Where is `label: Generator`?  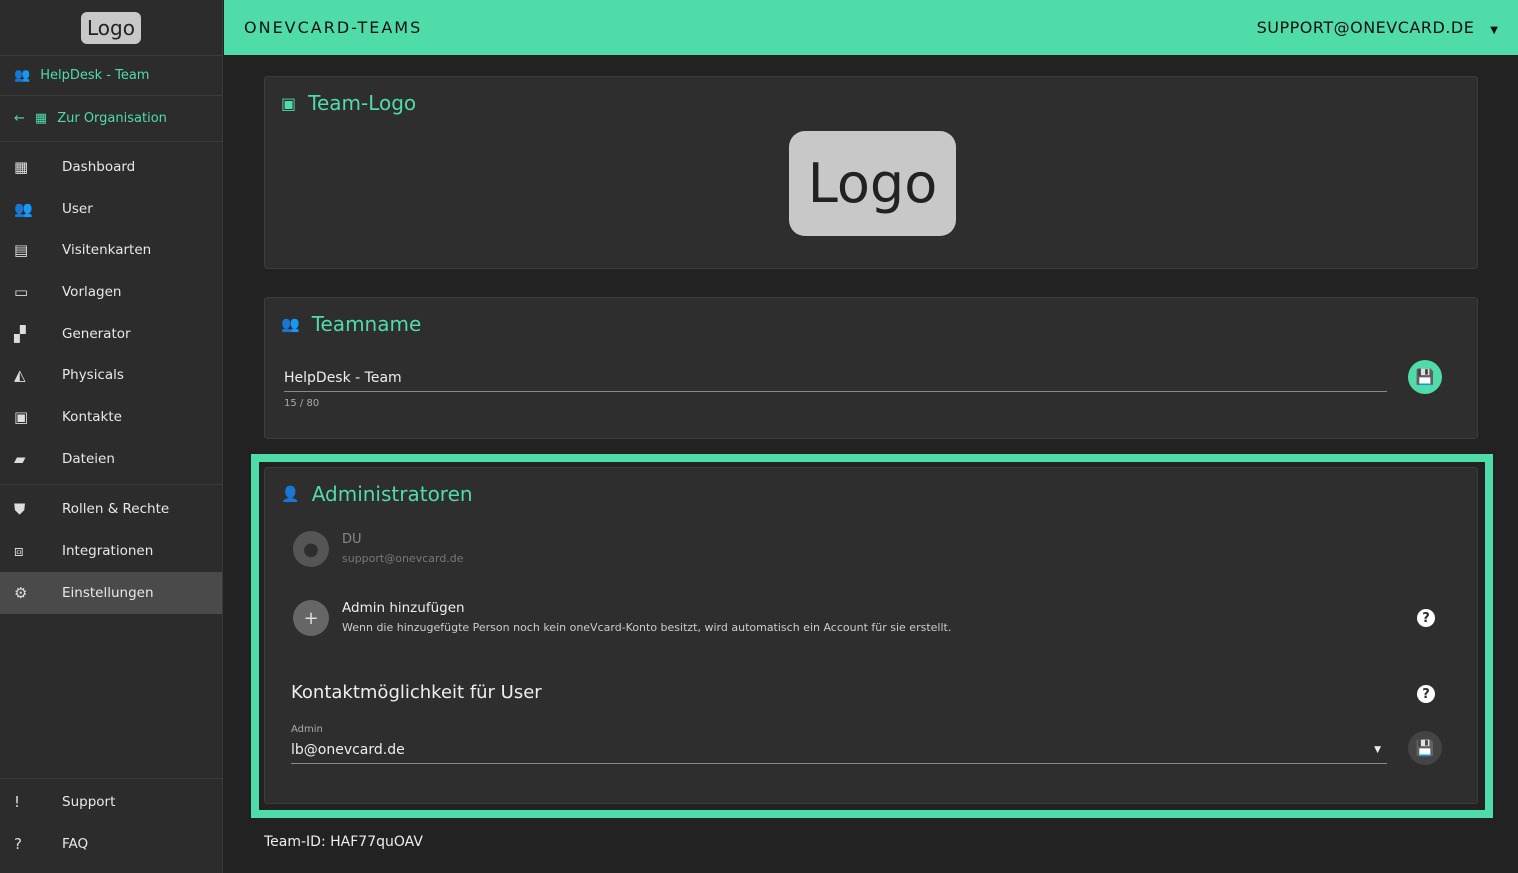
label: Generator is located at coordinates (96, 333).